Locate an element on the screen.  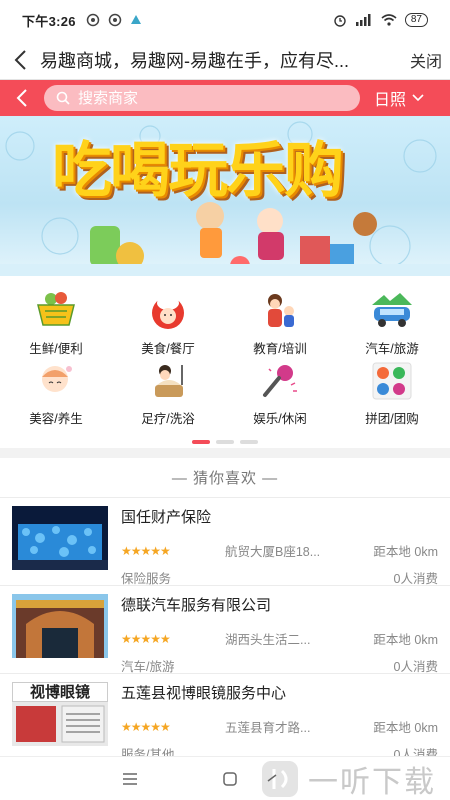
carousel-pagination is located at coordinates (225, 442).